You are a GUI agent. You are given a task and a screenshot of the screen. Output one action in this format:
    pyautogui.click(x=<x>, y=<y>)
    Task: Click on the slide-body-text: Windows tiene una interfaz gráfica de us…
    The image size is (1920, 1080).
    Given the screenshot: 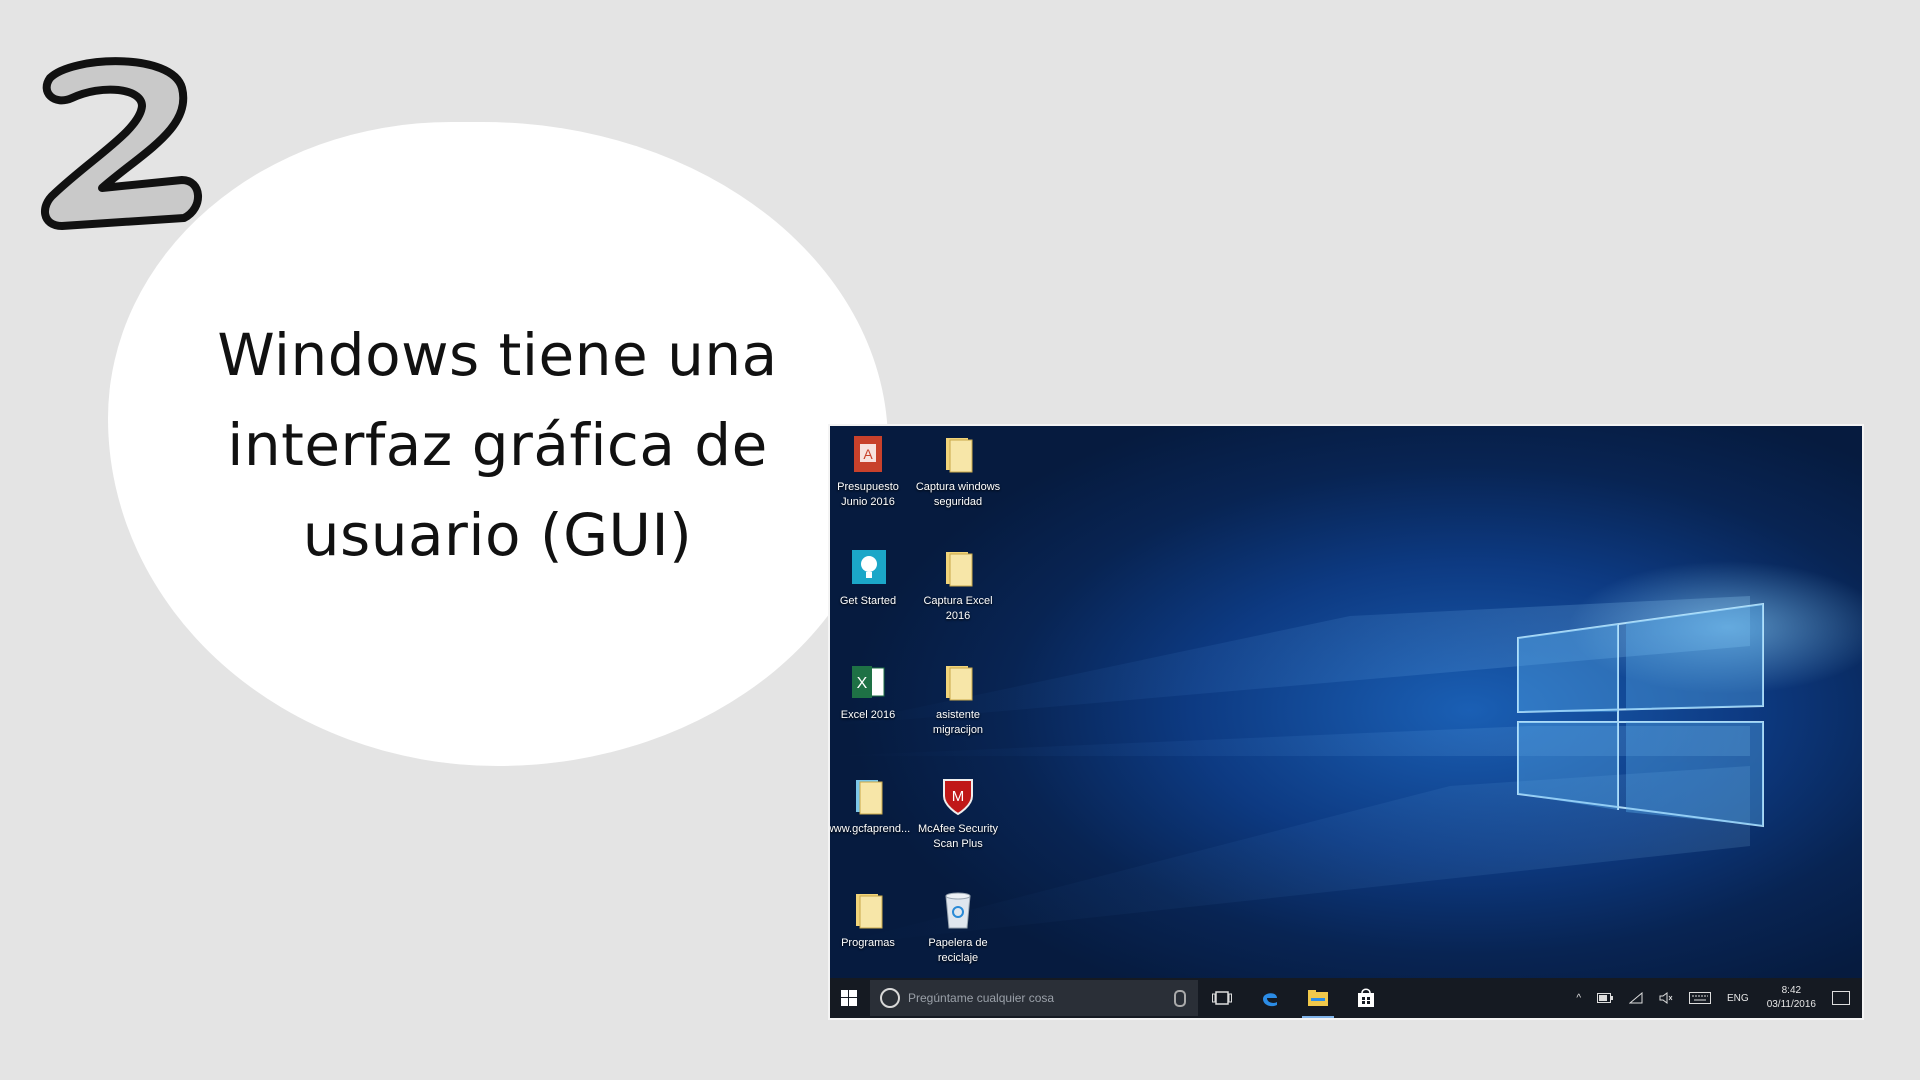 What is the action you would take?
    pyautogui.click(x=497, y=445)
    